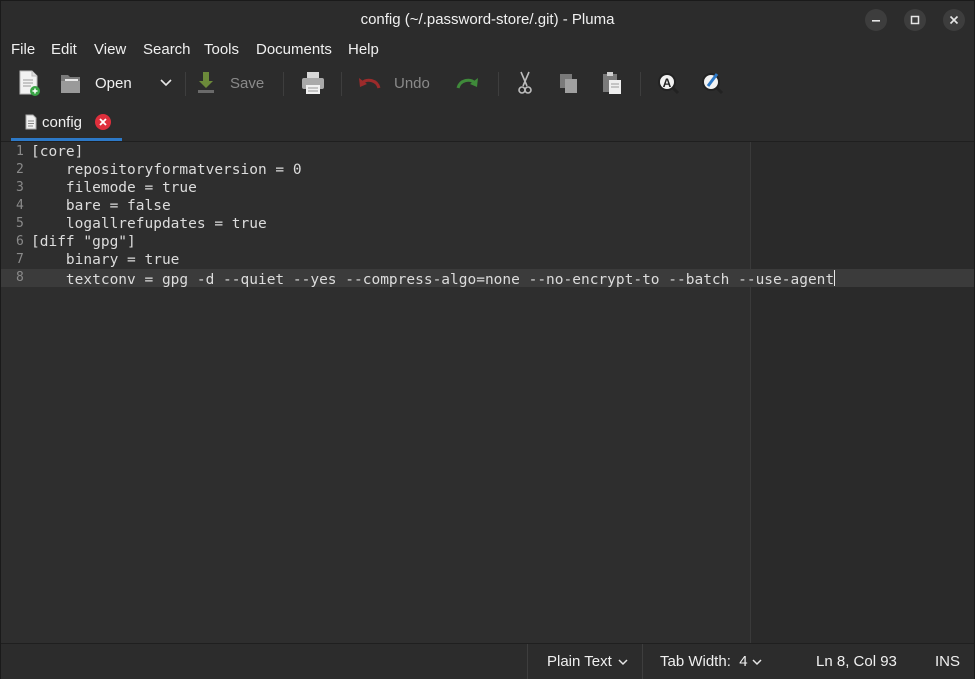  Describe the element at coordinates (487, 260) in the screenshot. I see `code-line: 7 binary = true` at that location.